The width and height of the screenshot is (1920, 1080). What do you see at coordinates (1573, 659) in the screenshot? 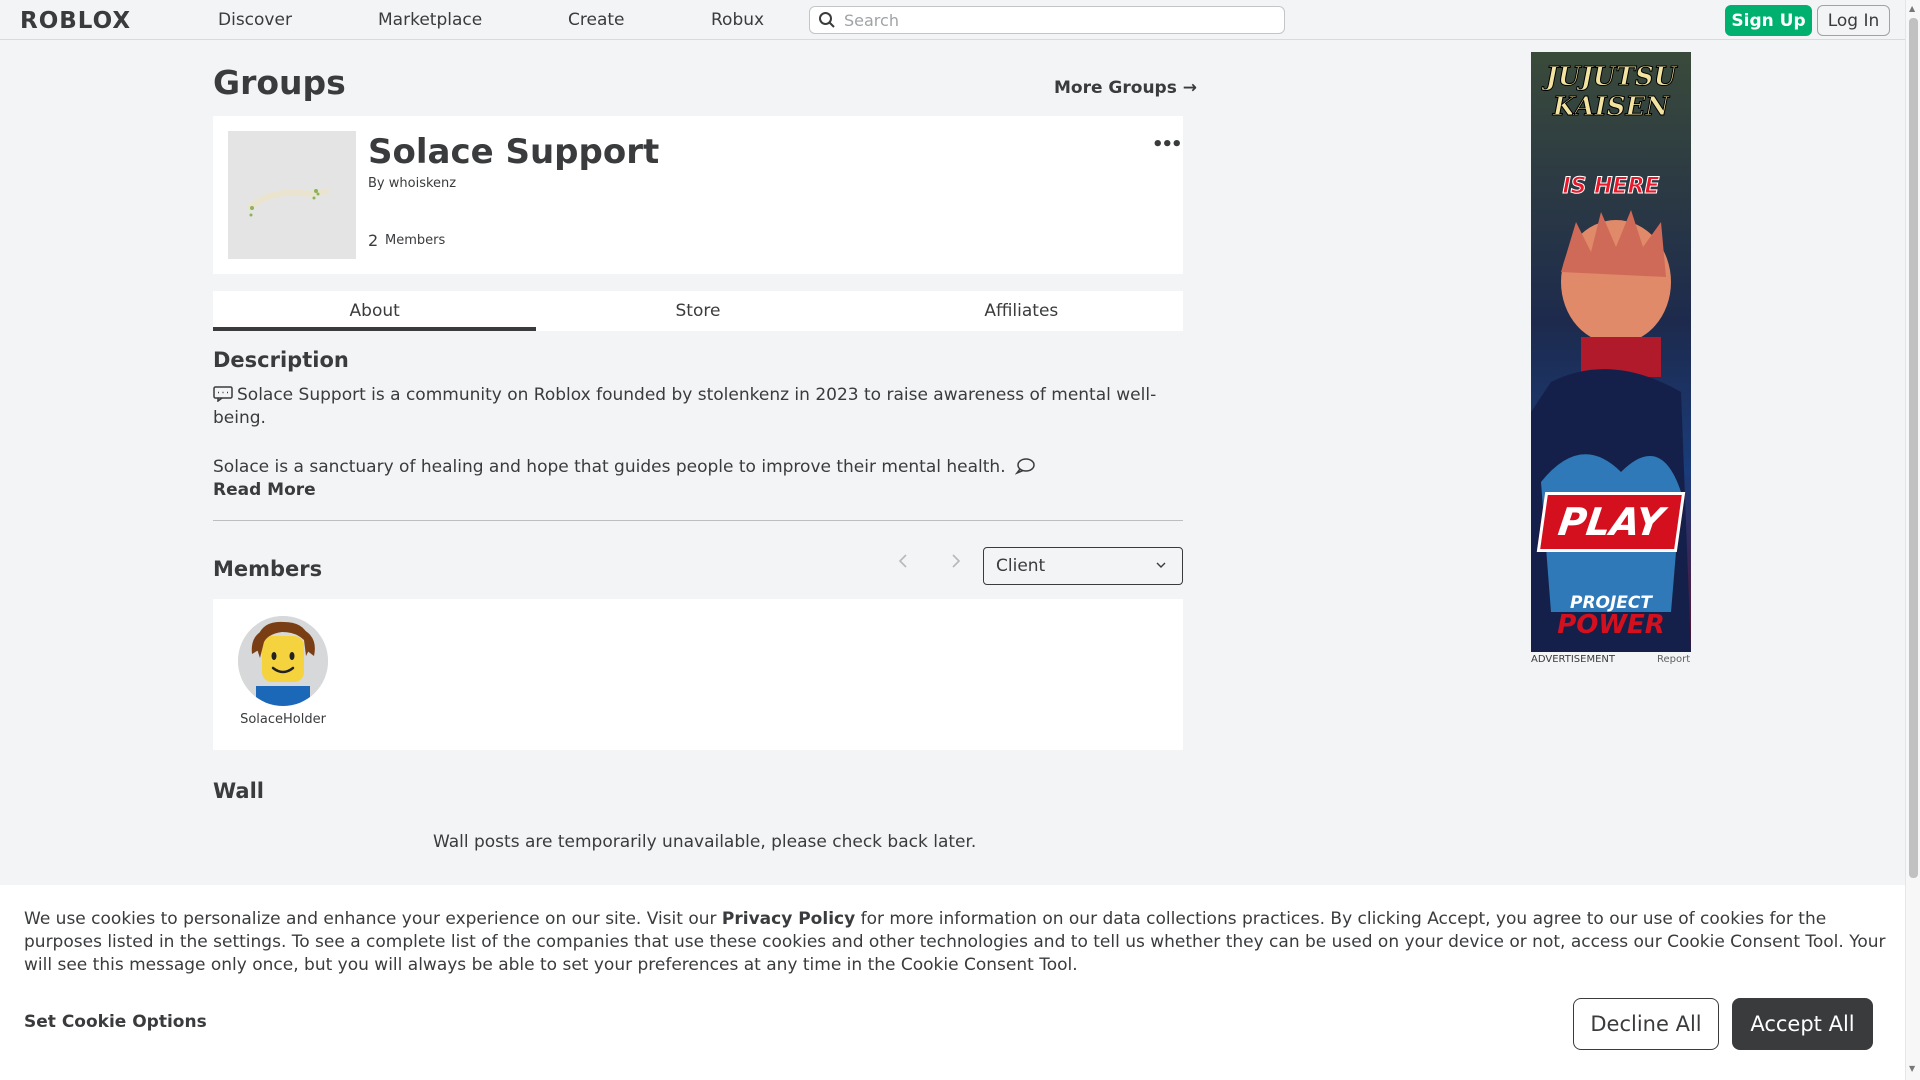
I see `ad-label: ADVERTISEMENT` at bounding box center [1573, 659].